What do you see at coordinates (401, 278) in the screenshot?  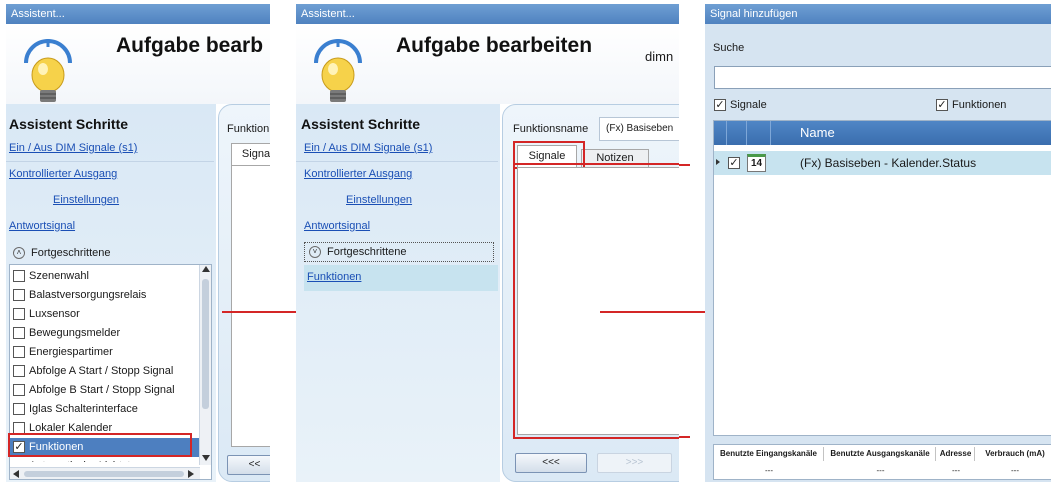 I see `functions-row: Funktionen` at bounding box center [401, 278].